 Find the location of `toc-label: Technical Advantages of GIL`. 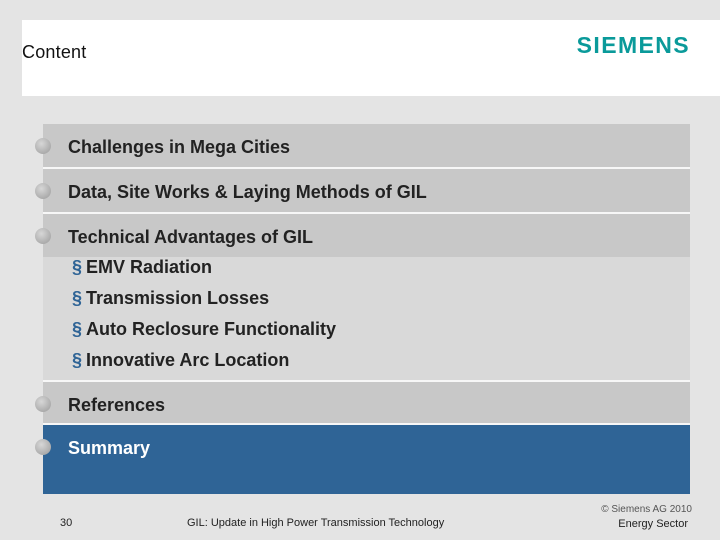

toc-label: Technical Advantages of GIL is located at coordinates (191, 237).